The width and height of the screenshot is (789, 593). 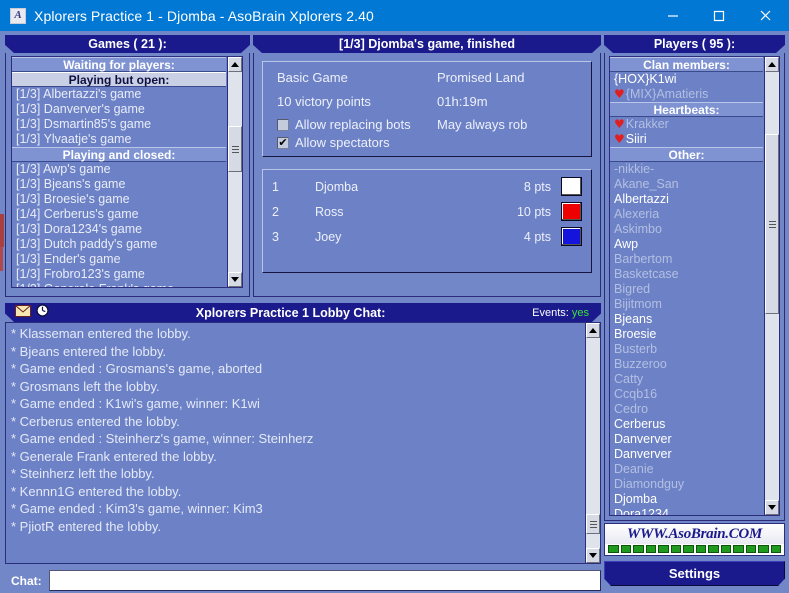 What do you see at coordinates (119, 184) in the screenshot?
I see `game-list-item: [1/3] Bjeans's game` at bounding box center [119, 184].